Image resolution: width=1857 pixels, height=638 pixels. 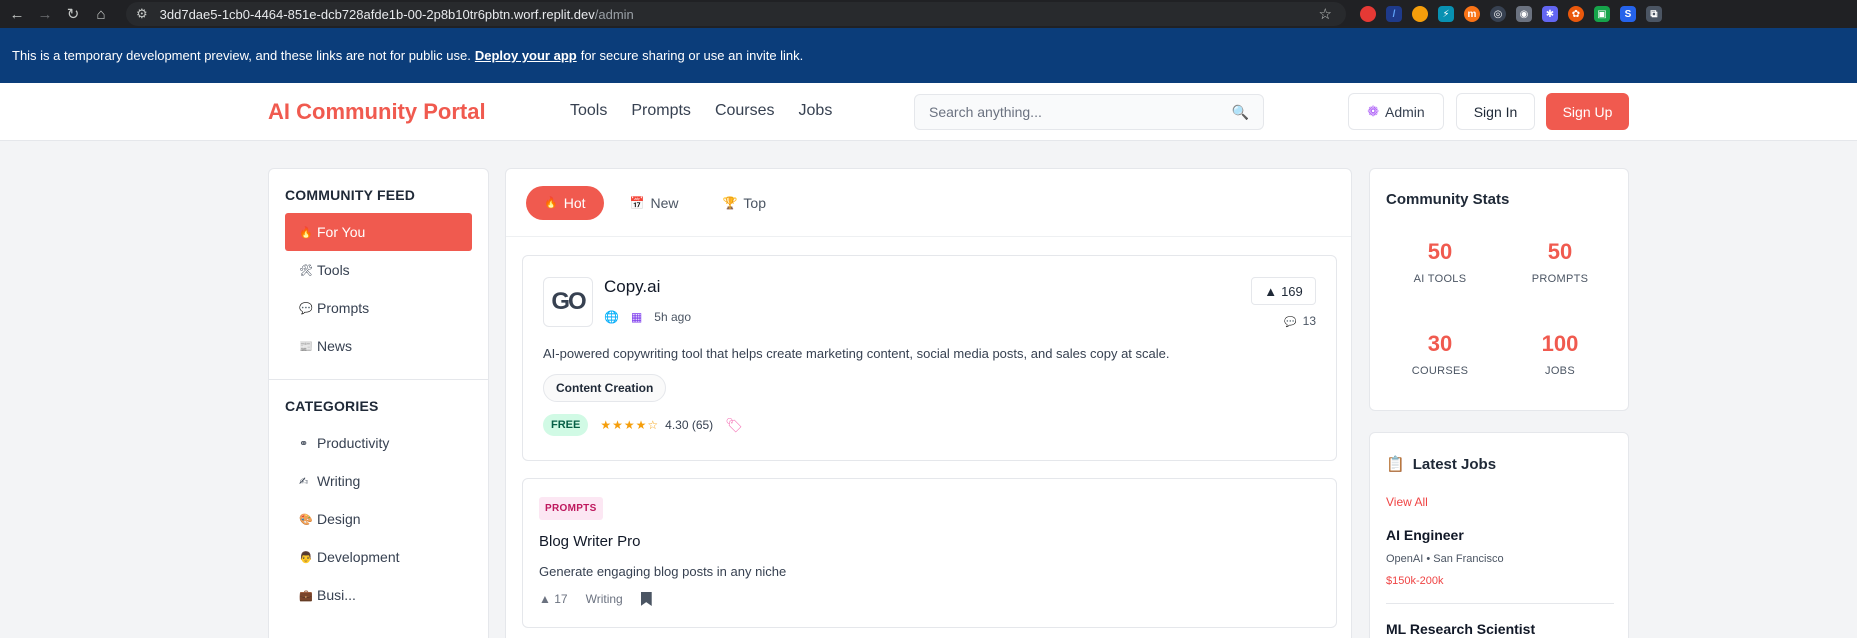 What do you see at coordinates (306, 346) in the screenshot?
I see `newspaper-icon: 📰` at bounding box center [306, 346].